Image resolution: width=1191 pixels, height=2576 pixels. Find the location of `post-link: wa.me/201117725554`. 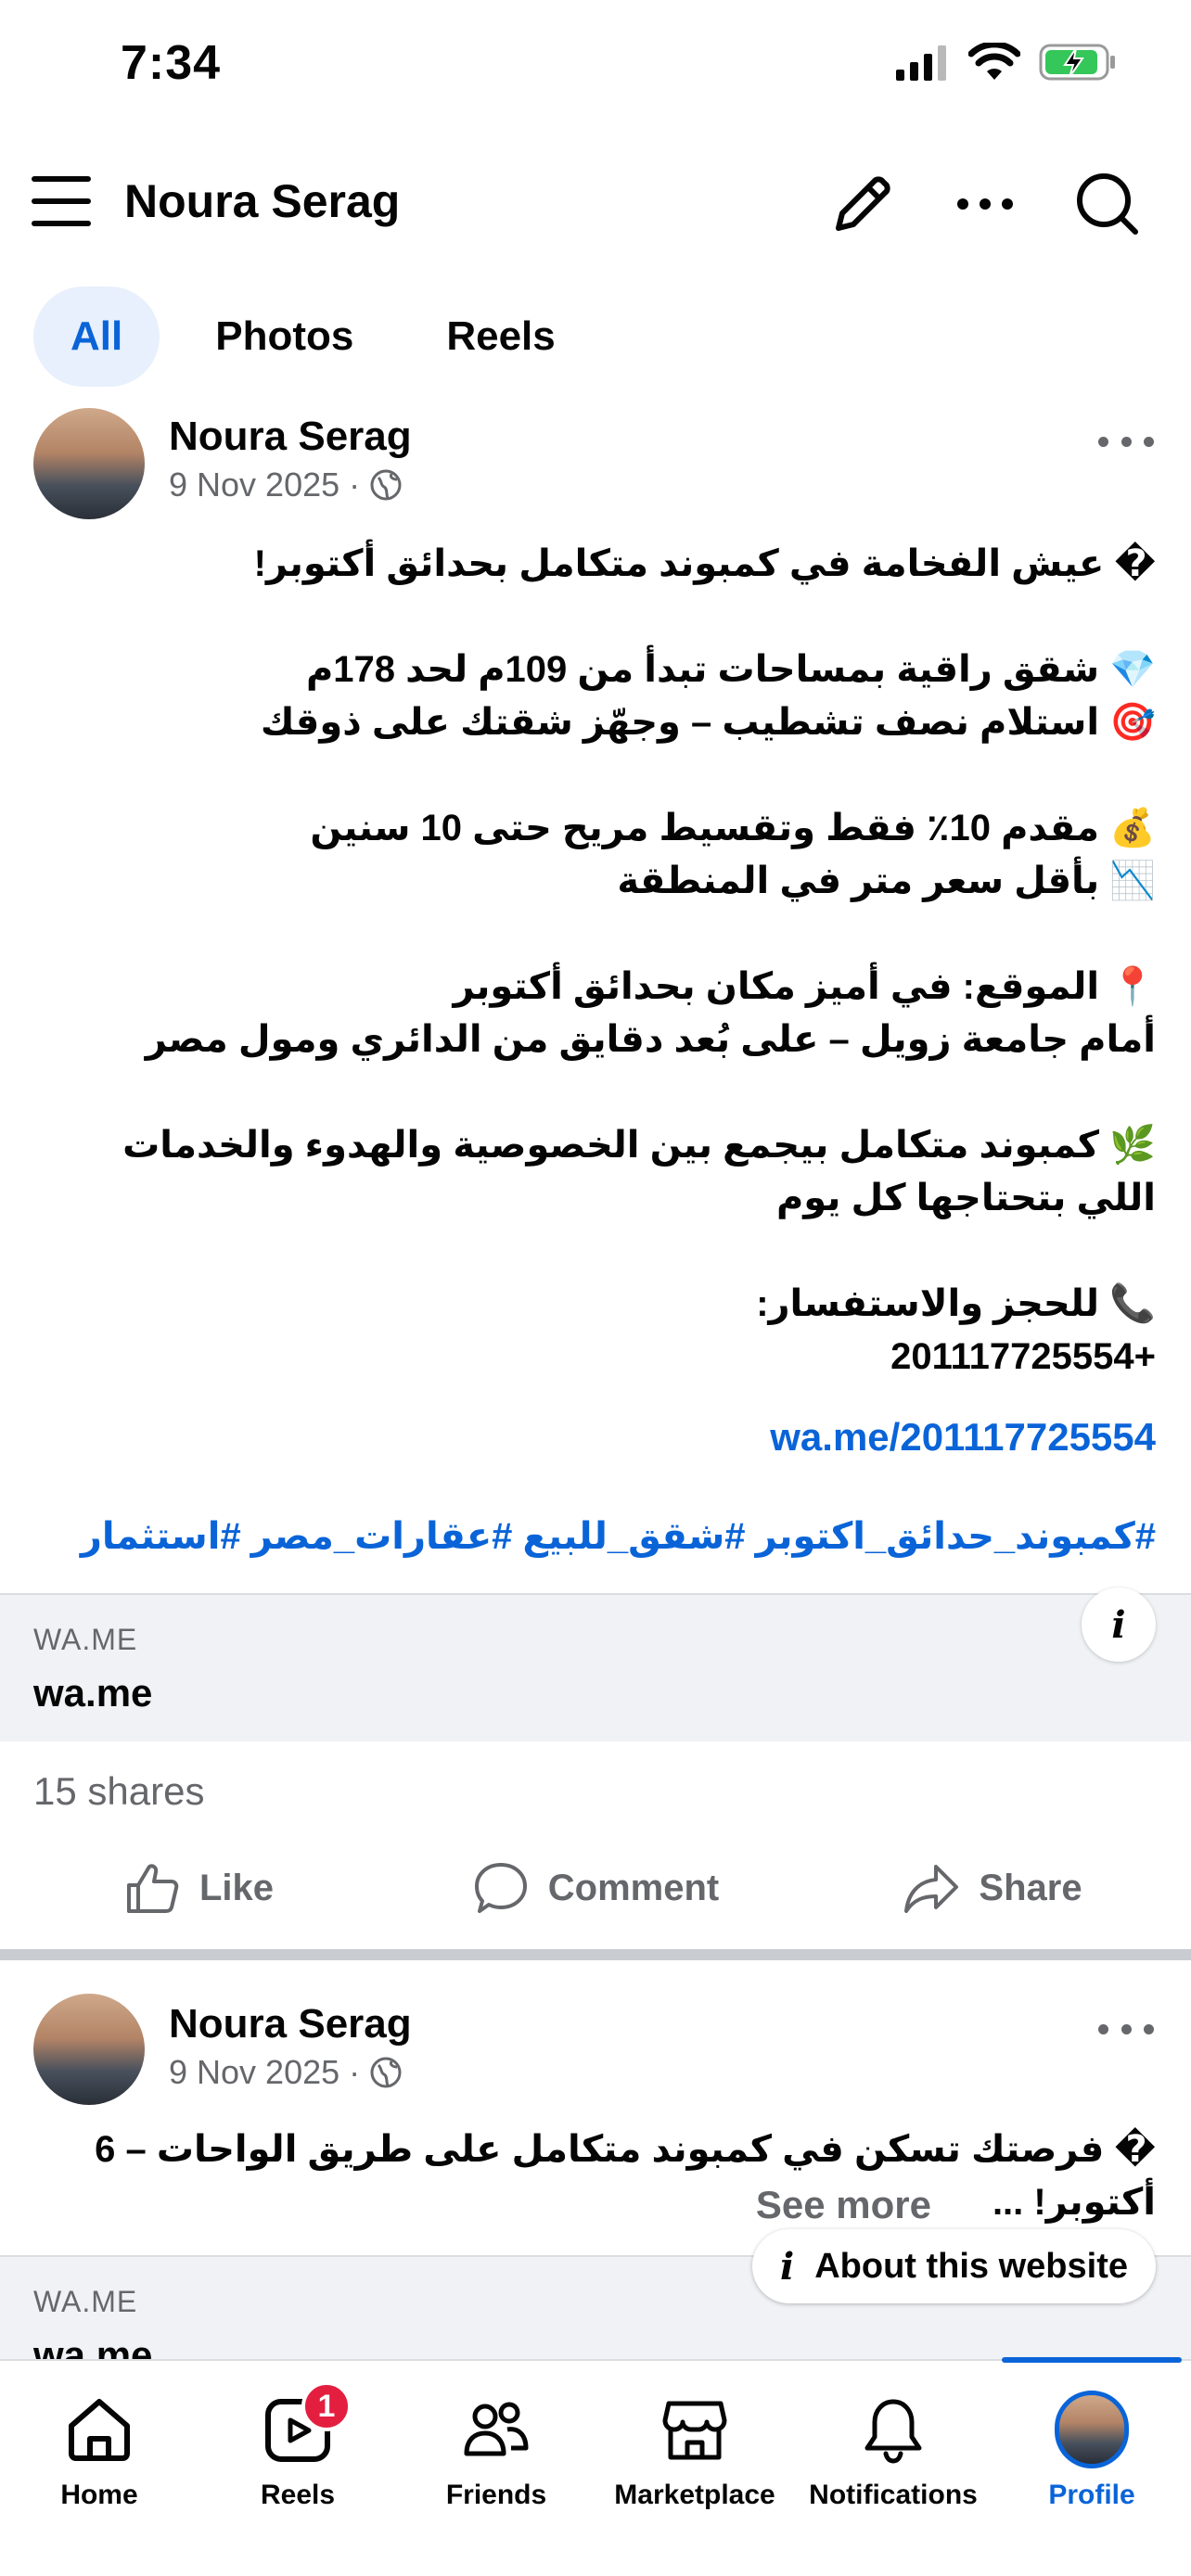

post-link: wa.me/201117725554 is located at coordinates (963, 1438).